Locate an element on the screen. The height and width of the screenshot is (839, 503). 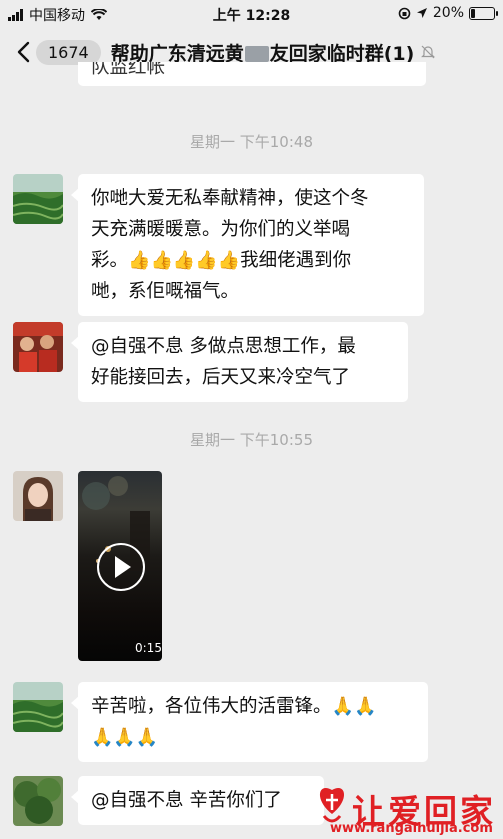
location-icon is located at coordinates (421, 13).